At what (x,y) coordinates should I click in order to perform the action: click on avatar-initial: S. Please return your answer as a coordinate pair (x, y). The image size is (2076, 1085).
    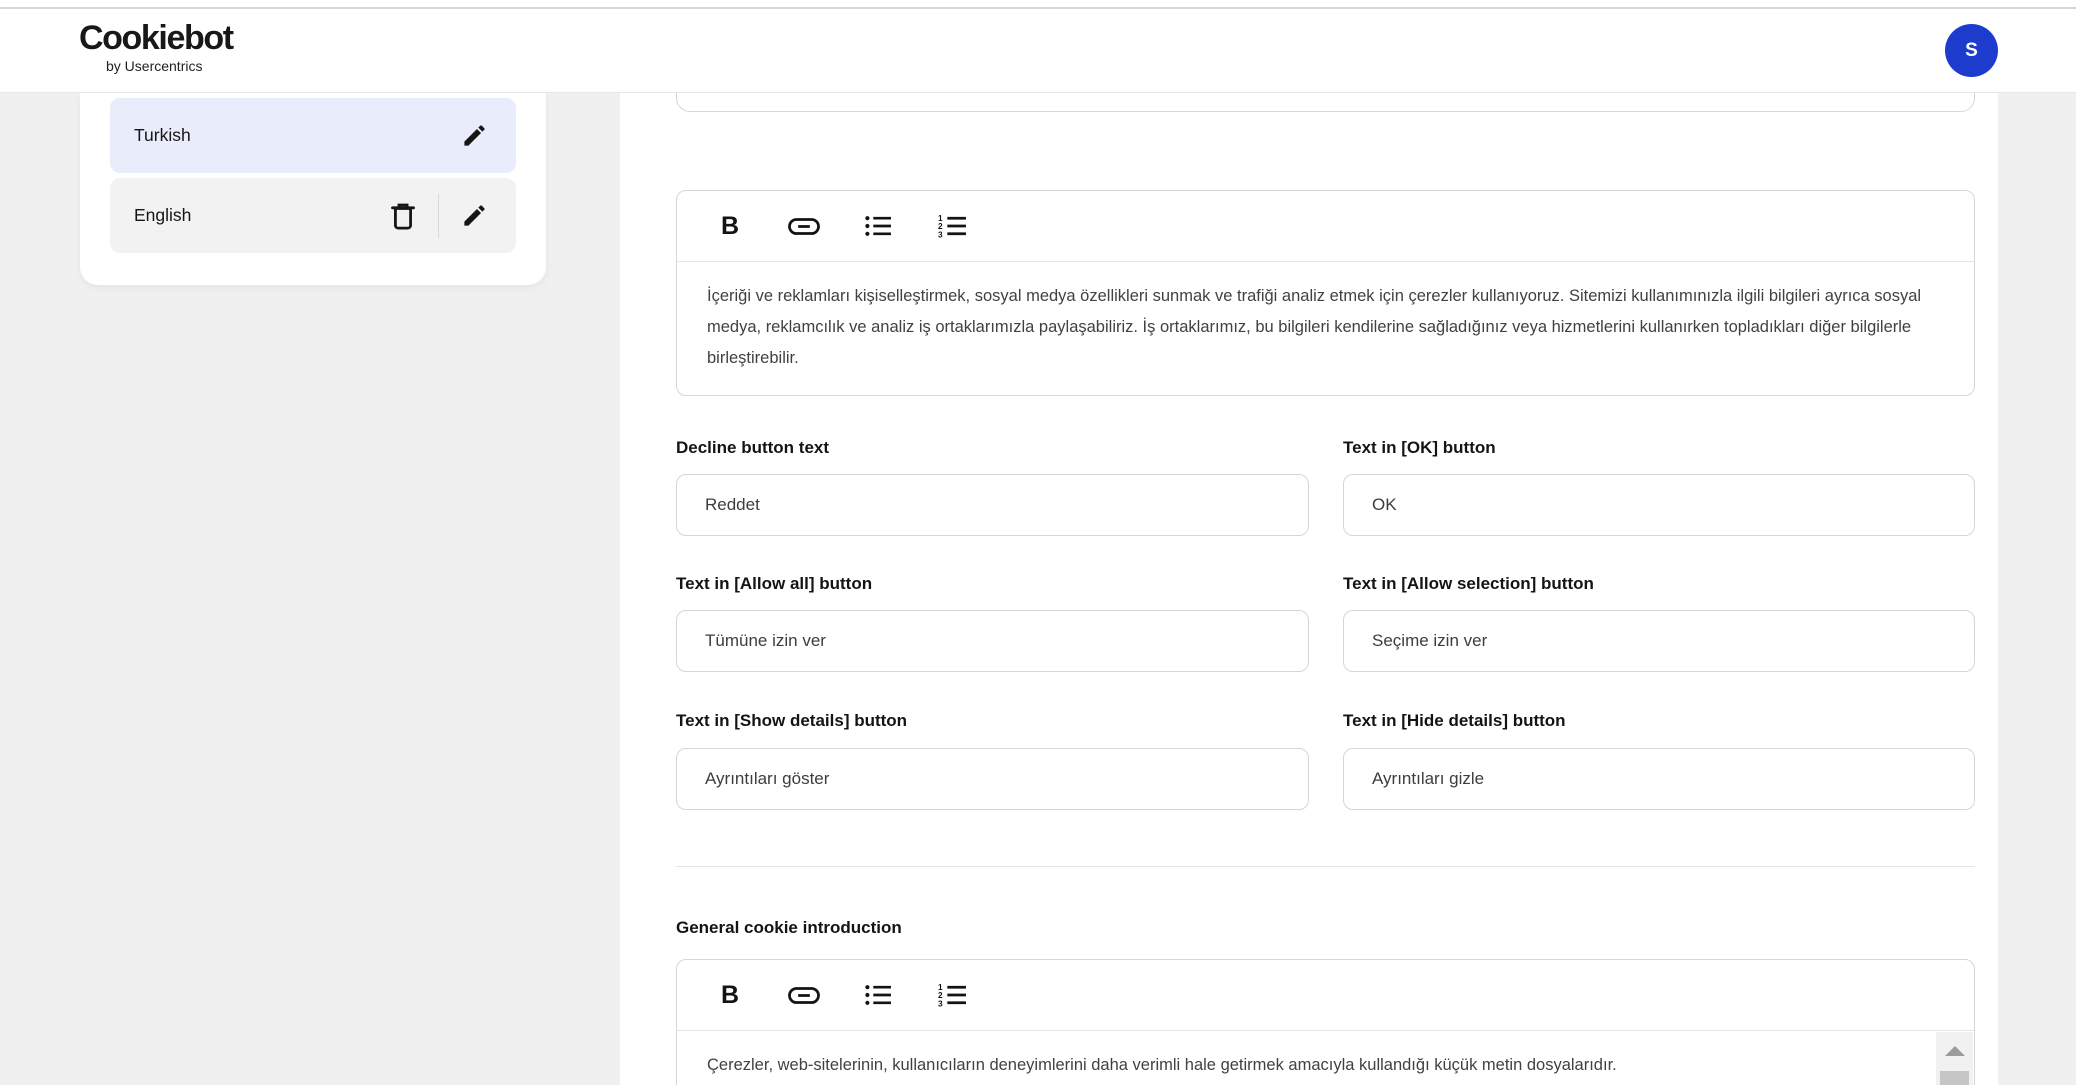
    Looking at the image, I should click on (1971, 50).